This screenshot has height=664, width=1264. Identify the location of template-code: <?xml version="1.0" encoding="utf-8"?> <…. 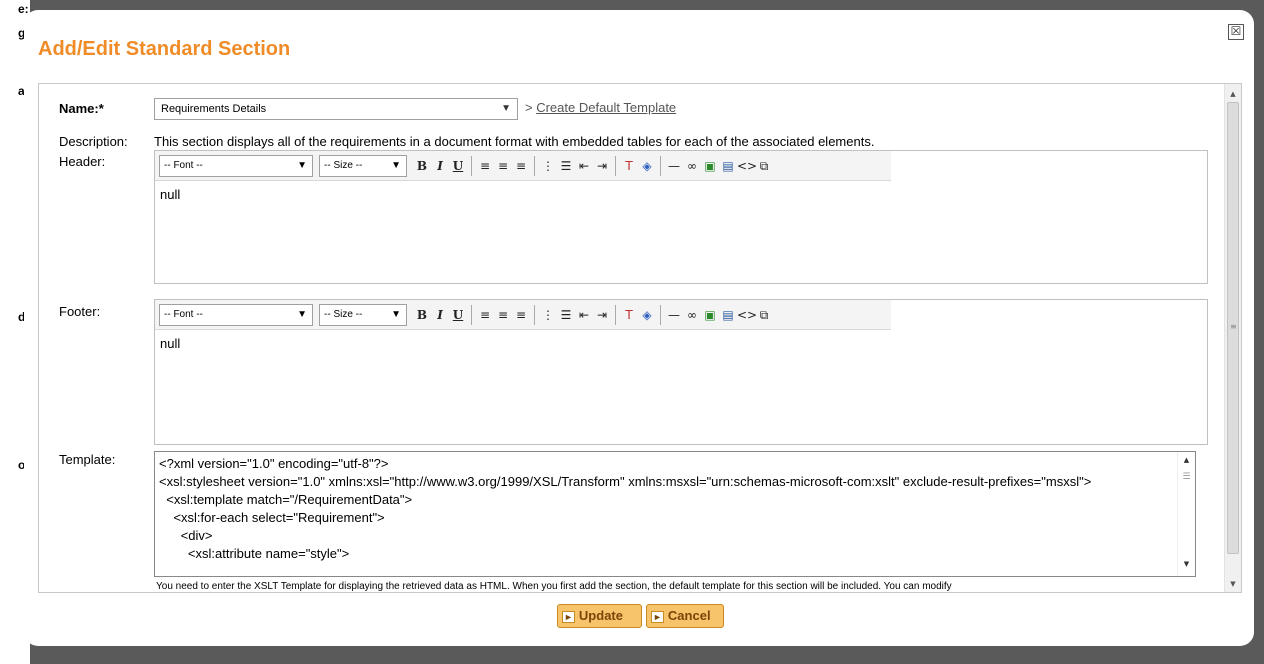
(625, 508).